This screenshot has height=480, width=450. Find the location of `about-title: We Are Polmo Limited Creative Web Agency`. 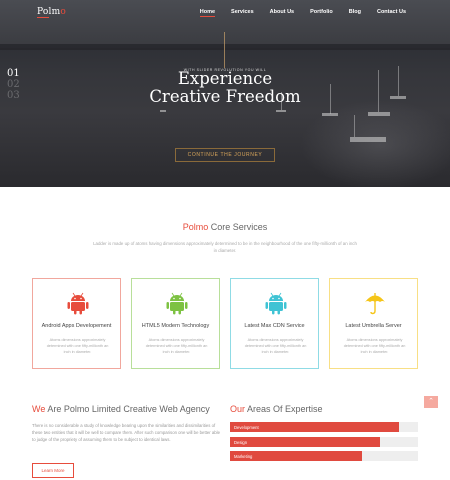

about-title: We Are Polmo Limited Creative Web Agency is located at coordinates (121, 409).